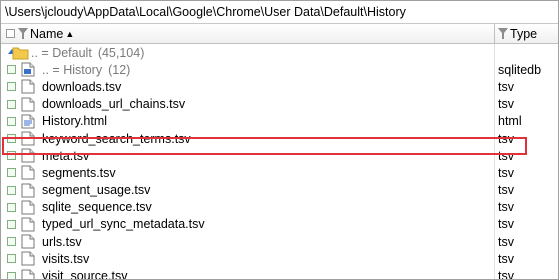  What do you see at coordinates (279, 273) in the screenshot?
I see `file-row: visit_source.tsv tsv` at bounding box center [279, 273].